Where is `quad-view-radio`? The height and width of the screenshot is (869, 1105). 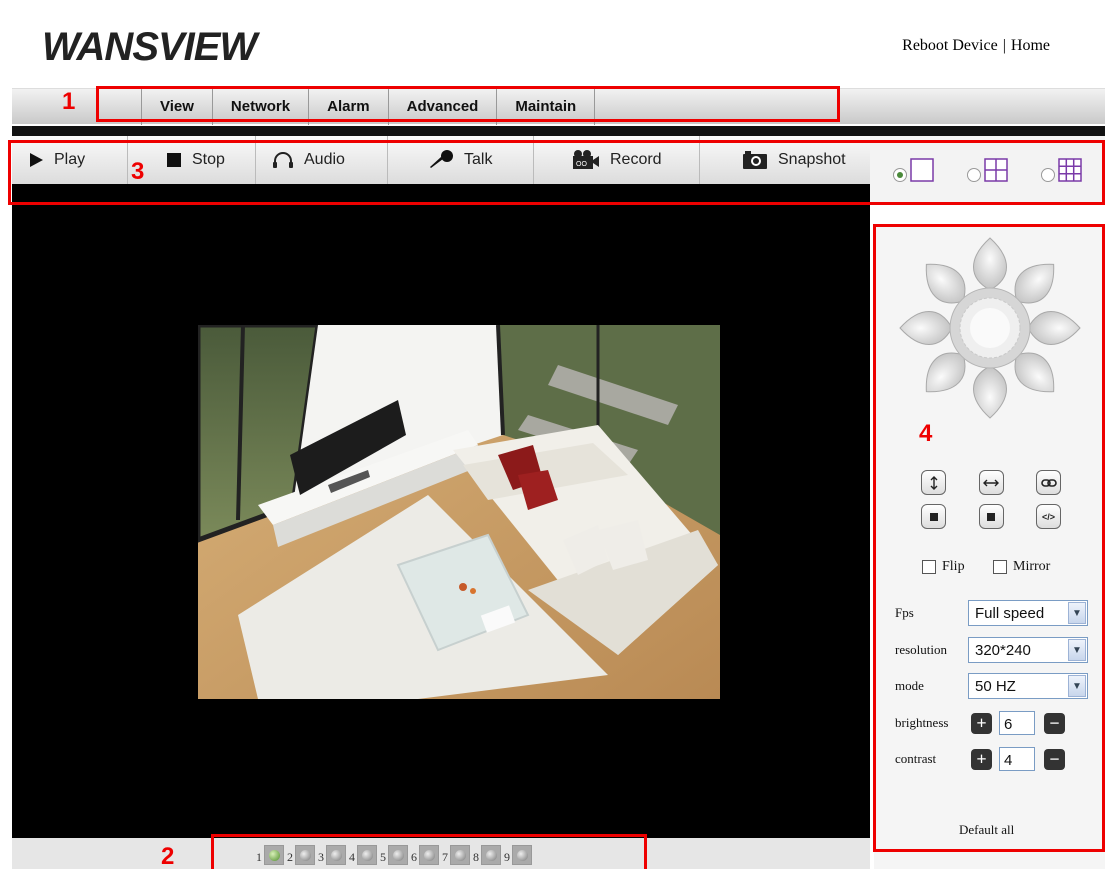 quad-view-radio is located at coordinates (973, 175).